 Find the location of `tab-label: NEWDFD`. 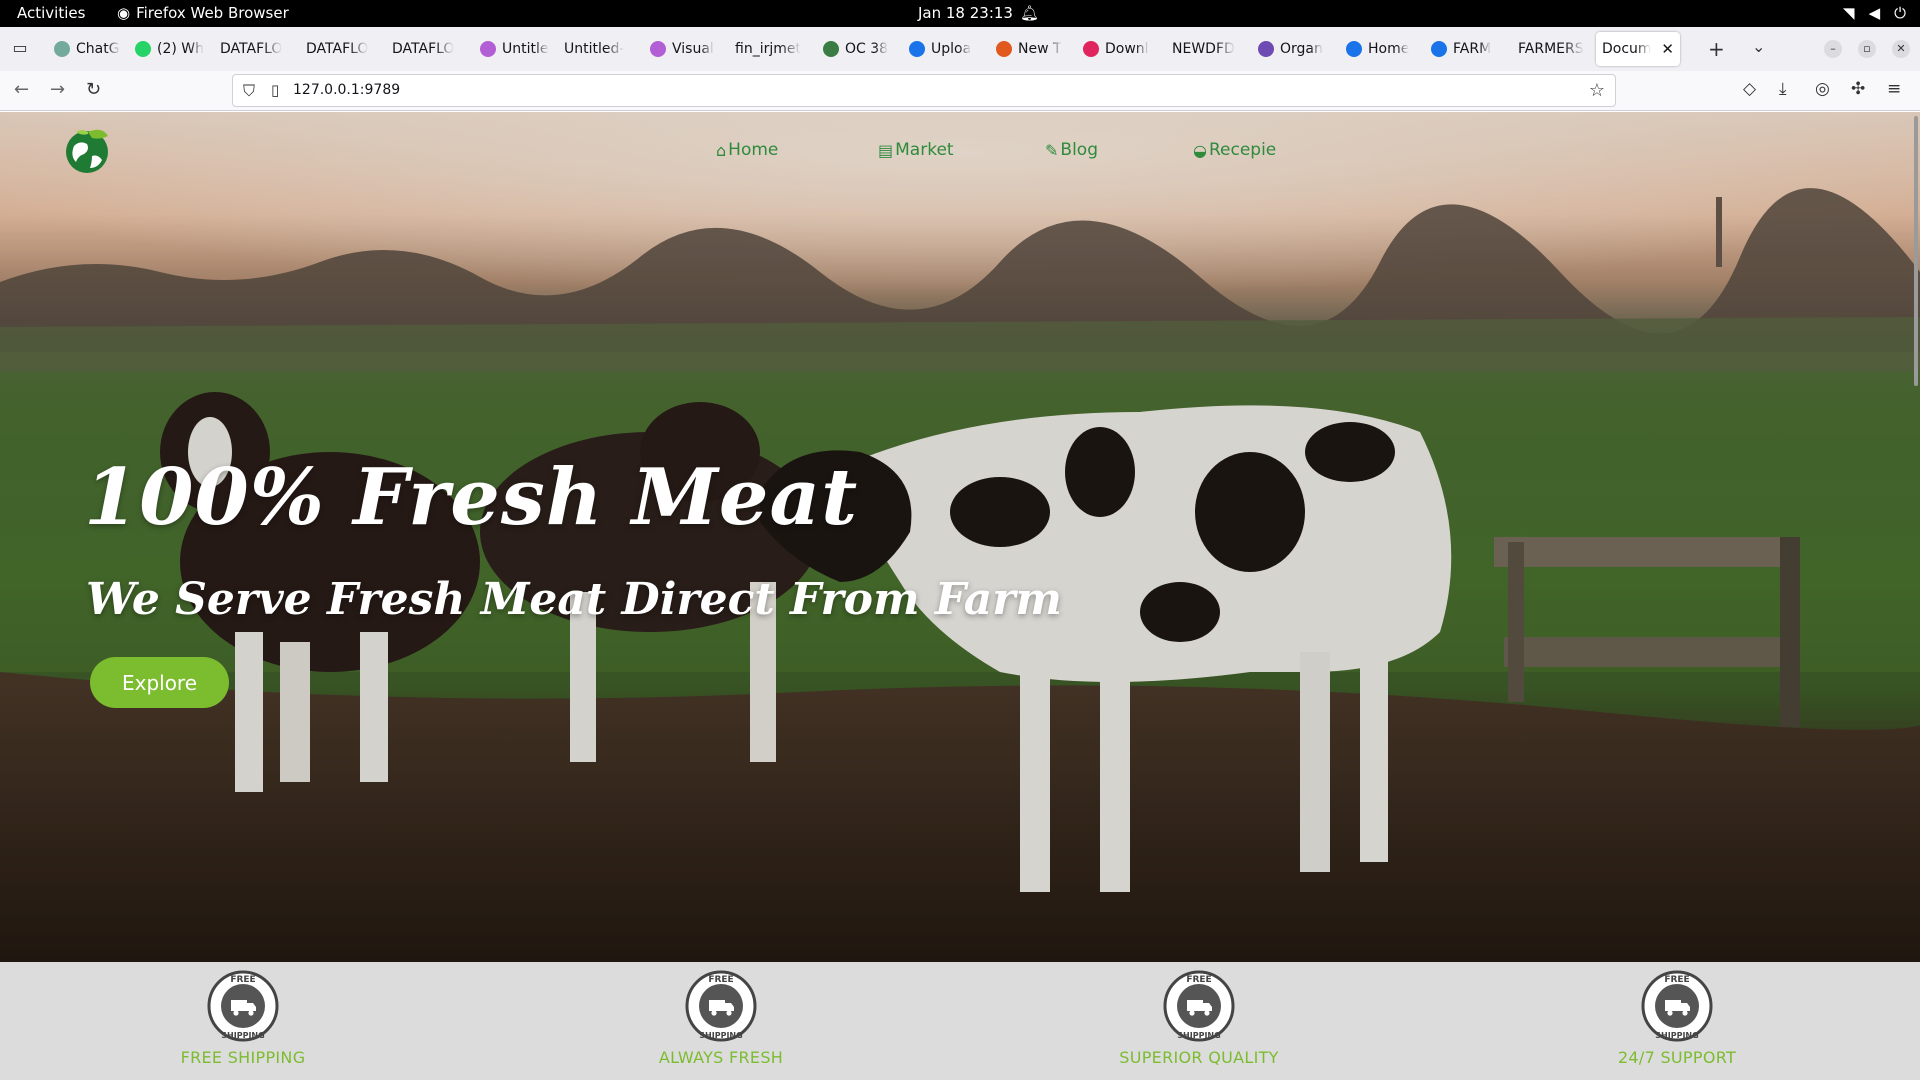

tab-label: NEWDFD is located at coordinates (1203, 49).